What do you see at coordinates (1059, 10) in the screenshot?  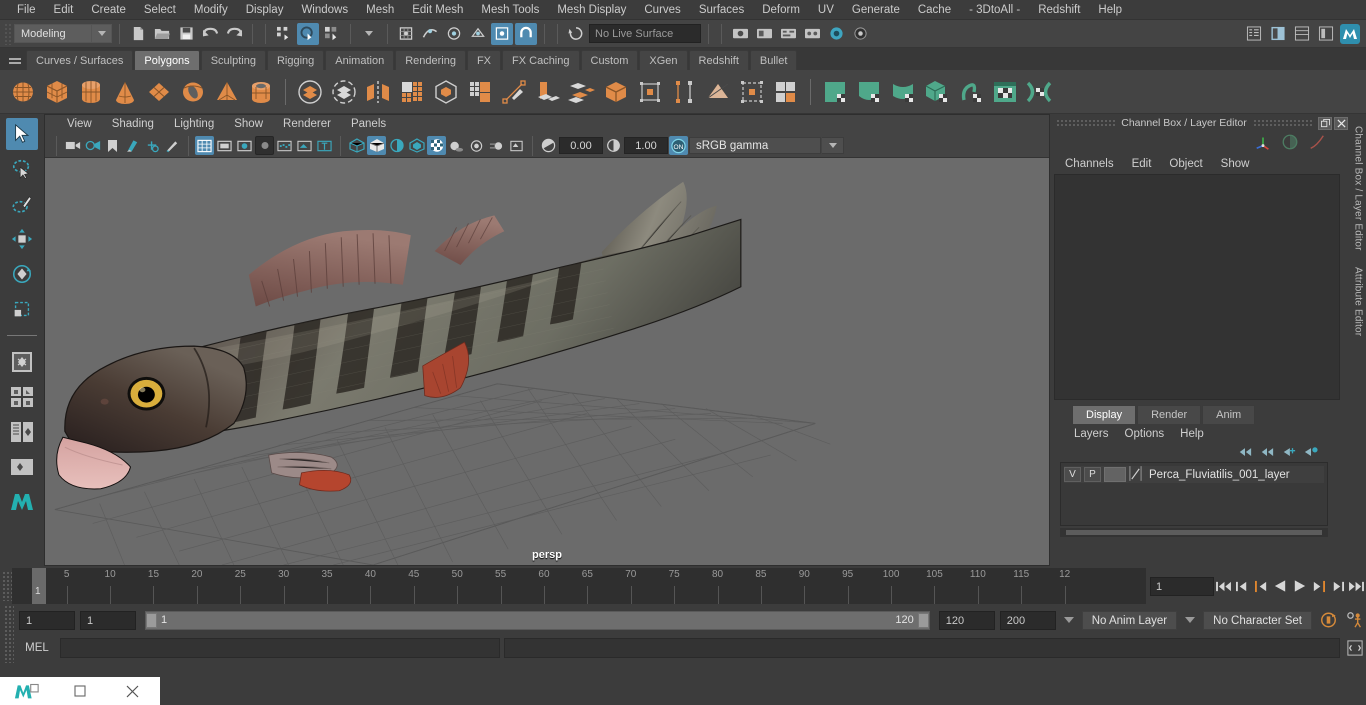 I see `menu-item-redshift: Redshift` at bounding box center [1059, 10].